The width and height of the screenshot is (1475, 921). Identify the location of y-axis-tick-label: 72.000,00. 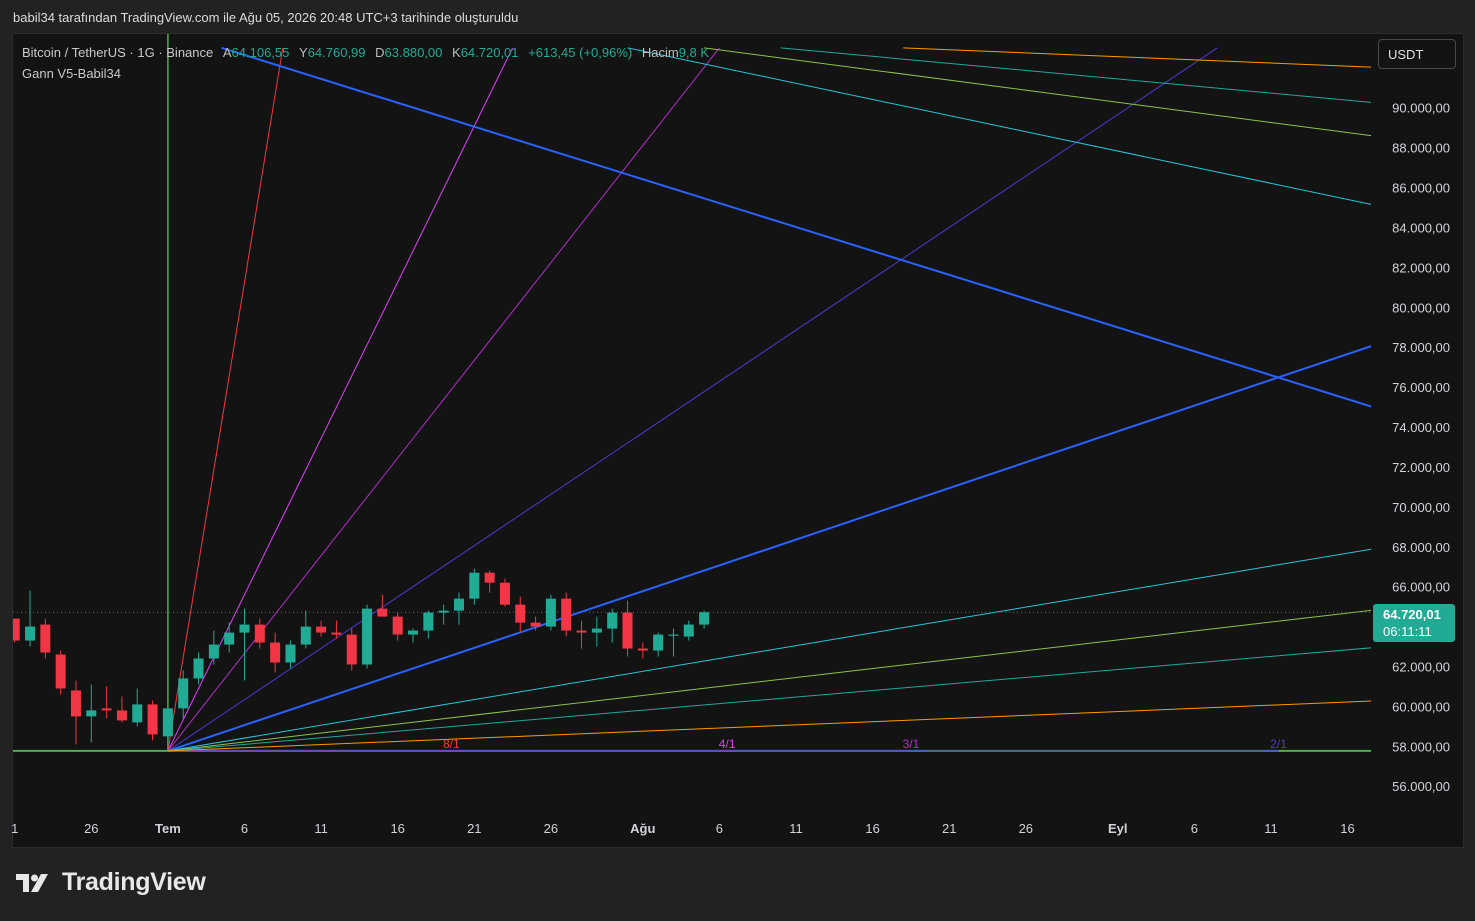
(1421, 467).